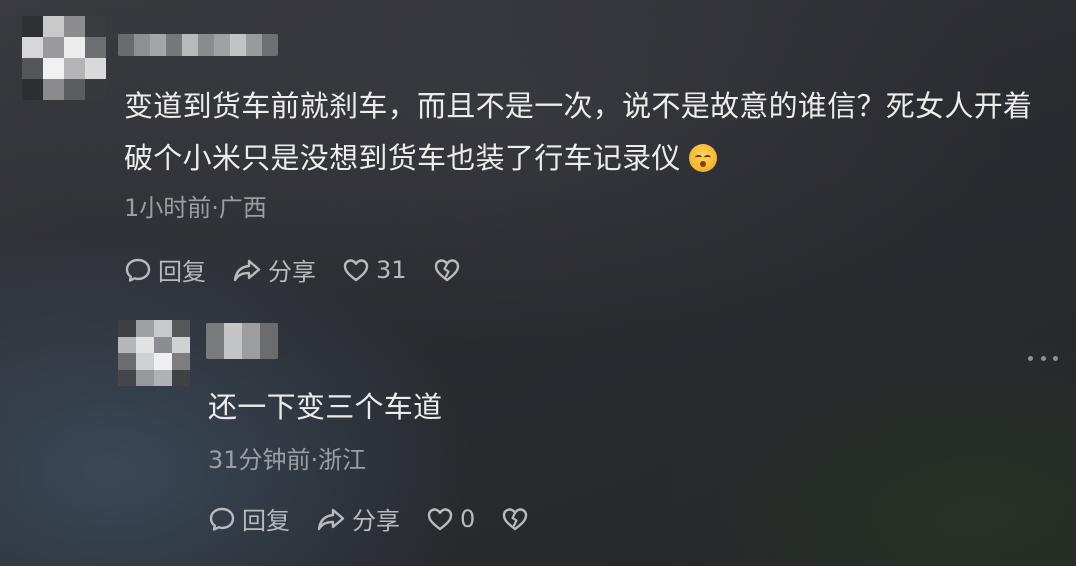 The image size is (1076, 566). Describe the element at coordinates (374, 270) in the screenshot. I see `like-button: 31` at that location.